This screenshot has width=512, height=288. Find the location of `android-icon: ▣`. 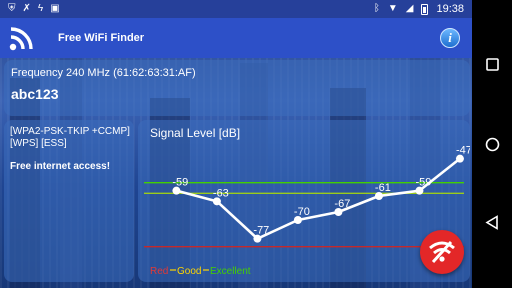

android-icon: ▣ is located at coordinates (55, 8).